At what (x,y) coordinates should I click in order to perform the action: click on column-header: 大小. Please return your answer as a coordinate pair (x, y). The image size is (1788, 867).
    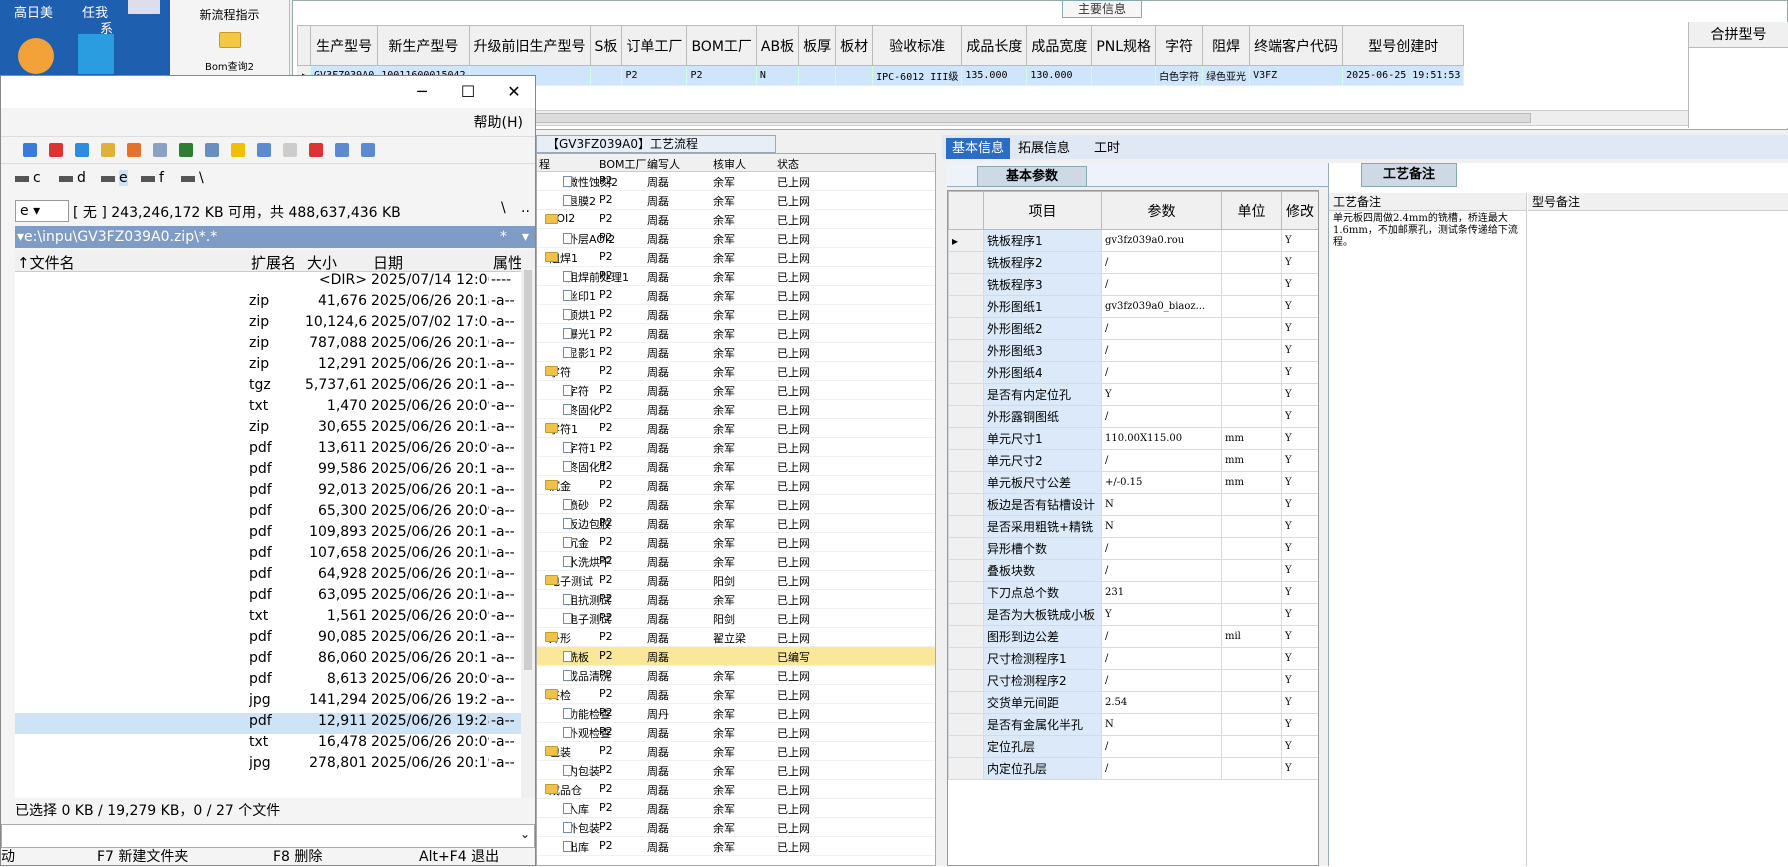
    Looking at the image, I should click on (322, 262).